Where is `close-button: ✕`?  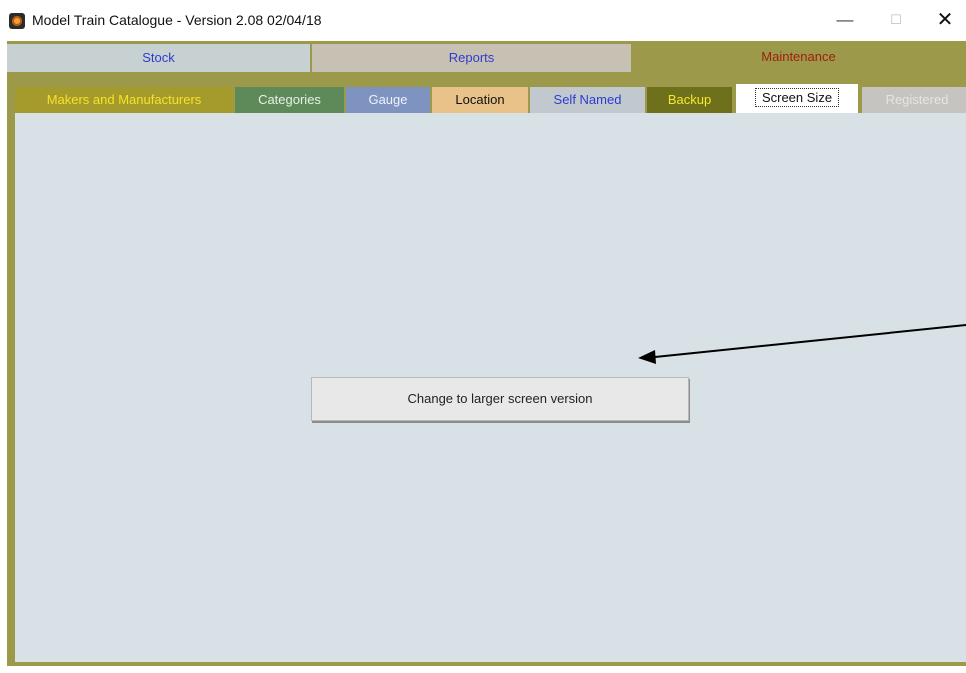
close-button: ✕ is located at coordinates (944, 20).